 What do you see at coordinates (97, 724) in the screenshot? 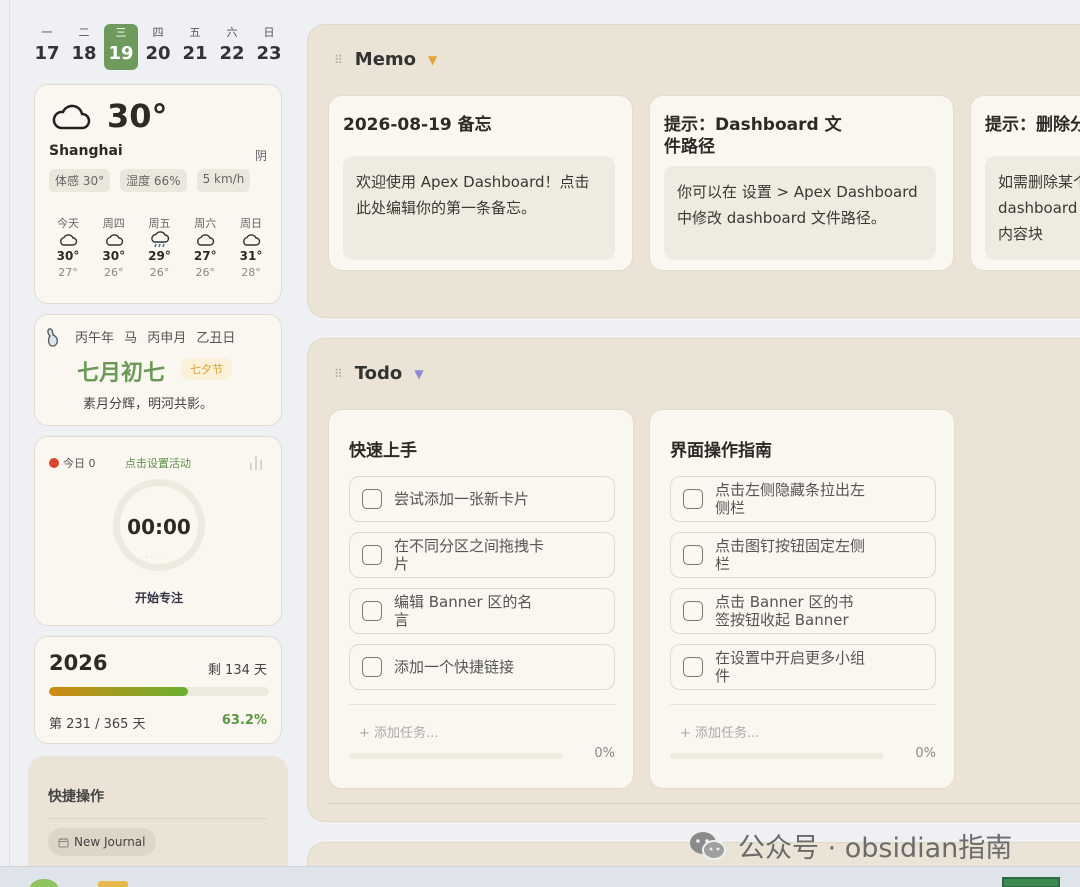
I see `year-day-count: 第 231 / 365 天` at bounding box center [97, 724].